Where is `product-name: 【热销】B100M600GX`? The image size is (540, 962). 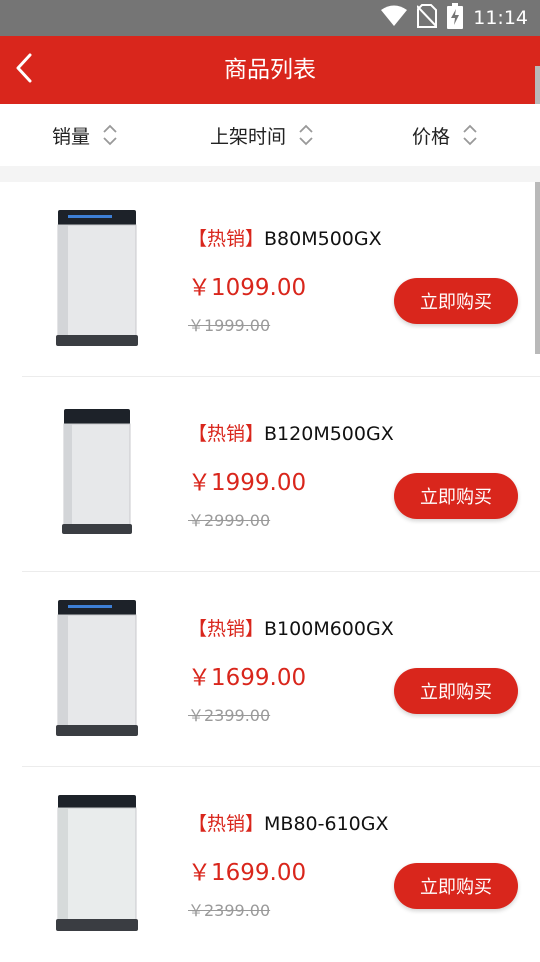 product-name: 【热销】B100M600GX is located at coordinates (291, 627).